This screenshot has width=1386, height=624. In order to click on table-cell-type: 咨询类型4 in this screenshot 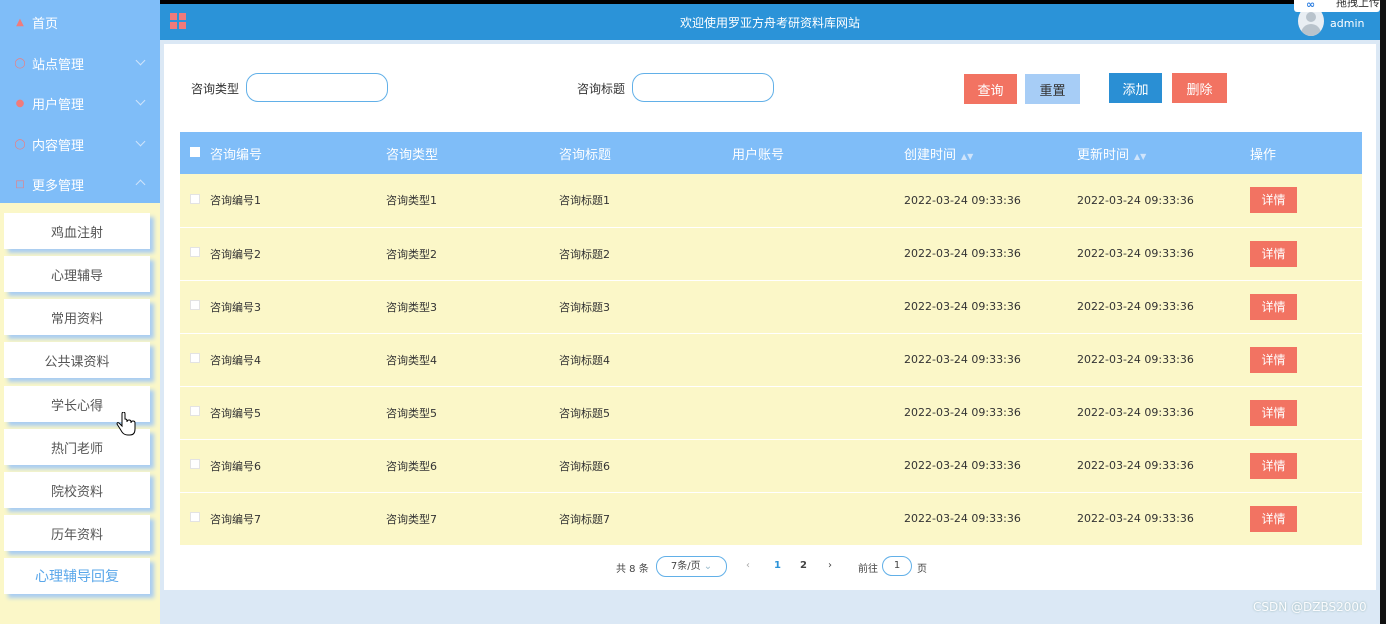, I will do `click(472, 360)`.